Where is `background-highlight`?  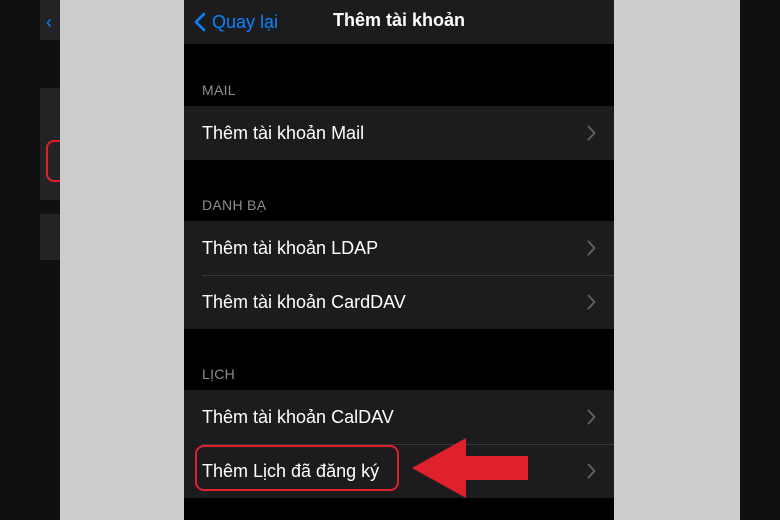 background-highlight is located at coordinates (53, 161).